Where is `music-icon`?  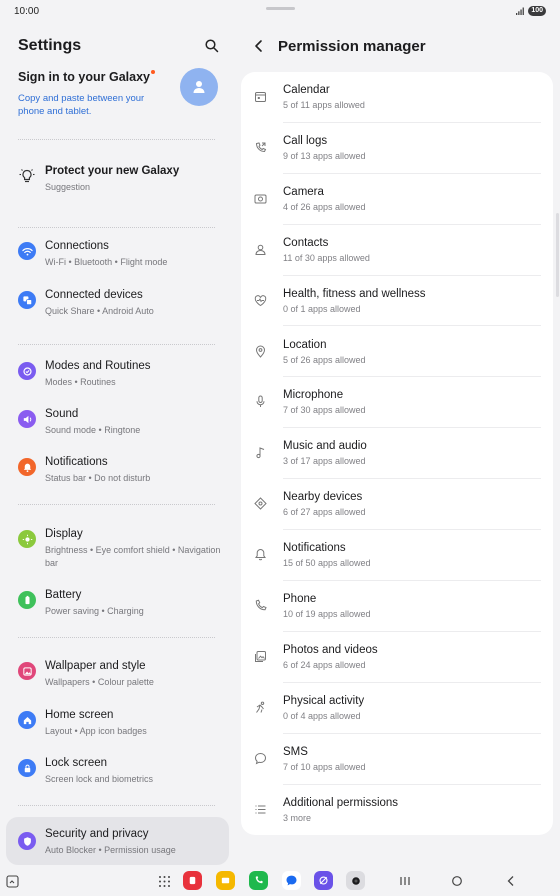
music-icon is located at coordinates (260, 453).